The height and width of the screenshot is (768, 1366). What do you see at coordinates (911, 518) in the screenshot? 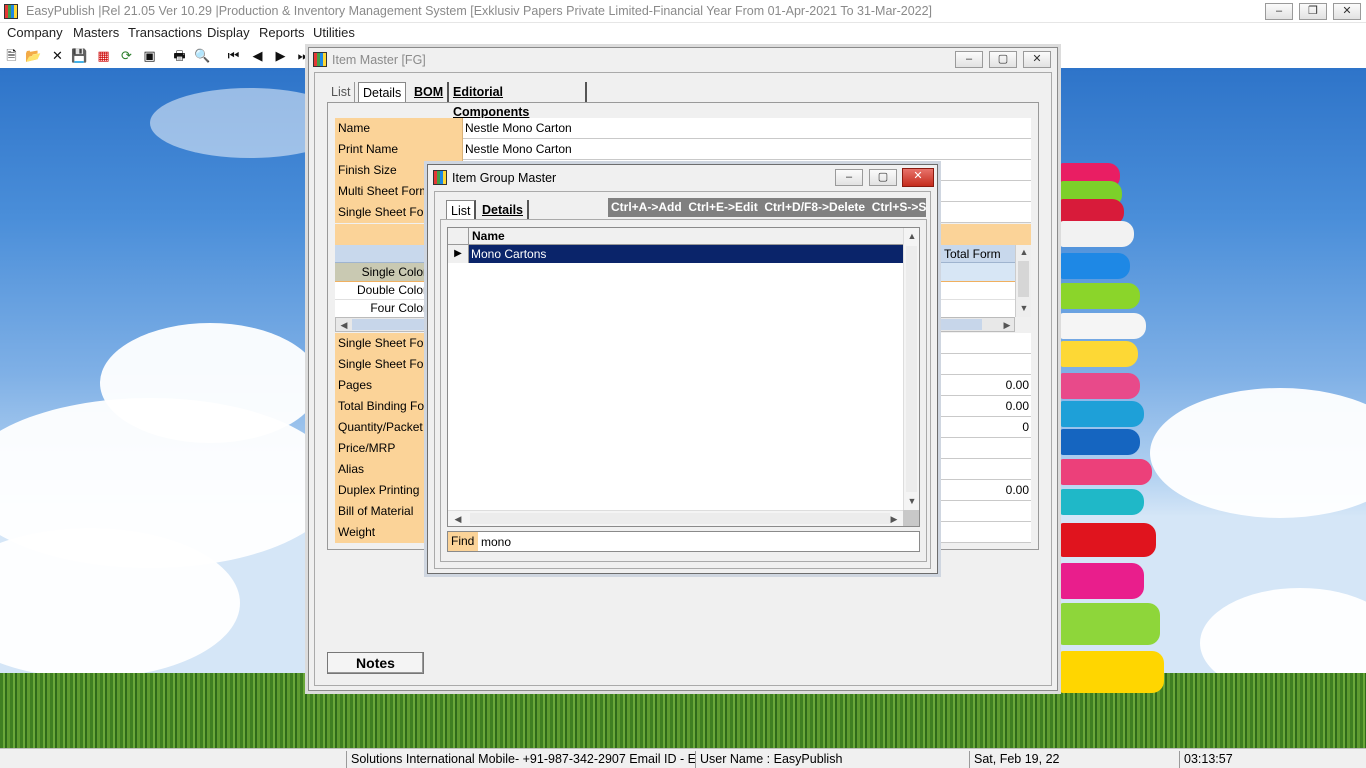
I see `scroll-corner` at bounding box center [911, 518].